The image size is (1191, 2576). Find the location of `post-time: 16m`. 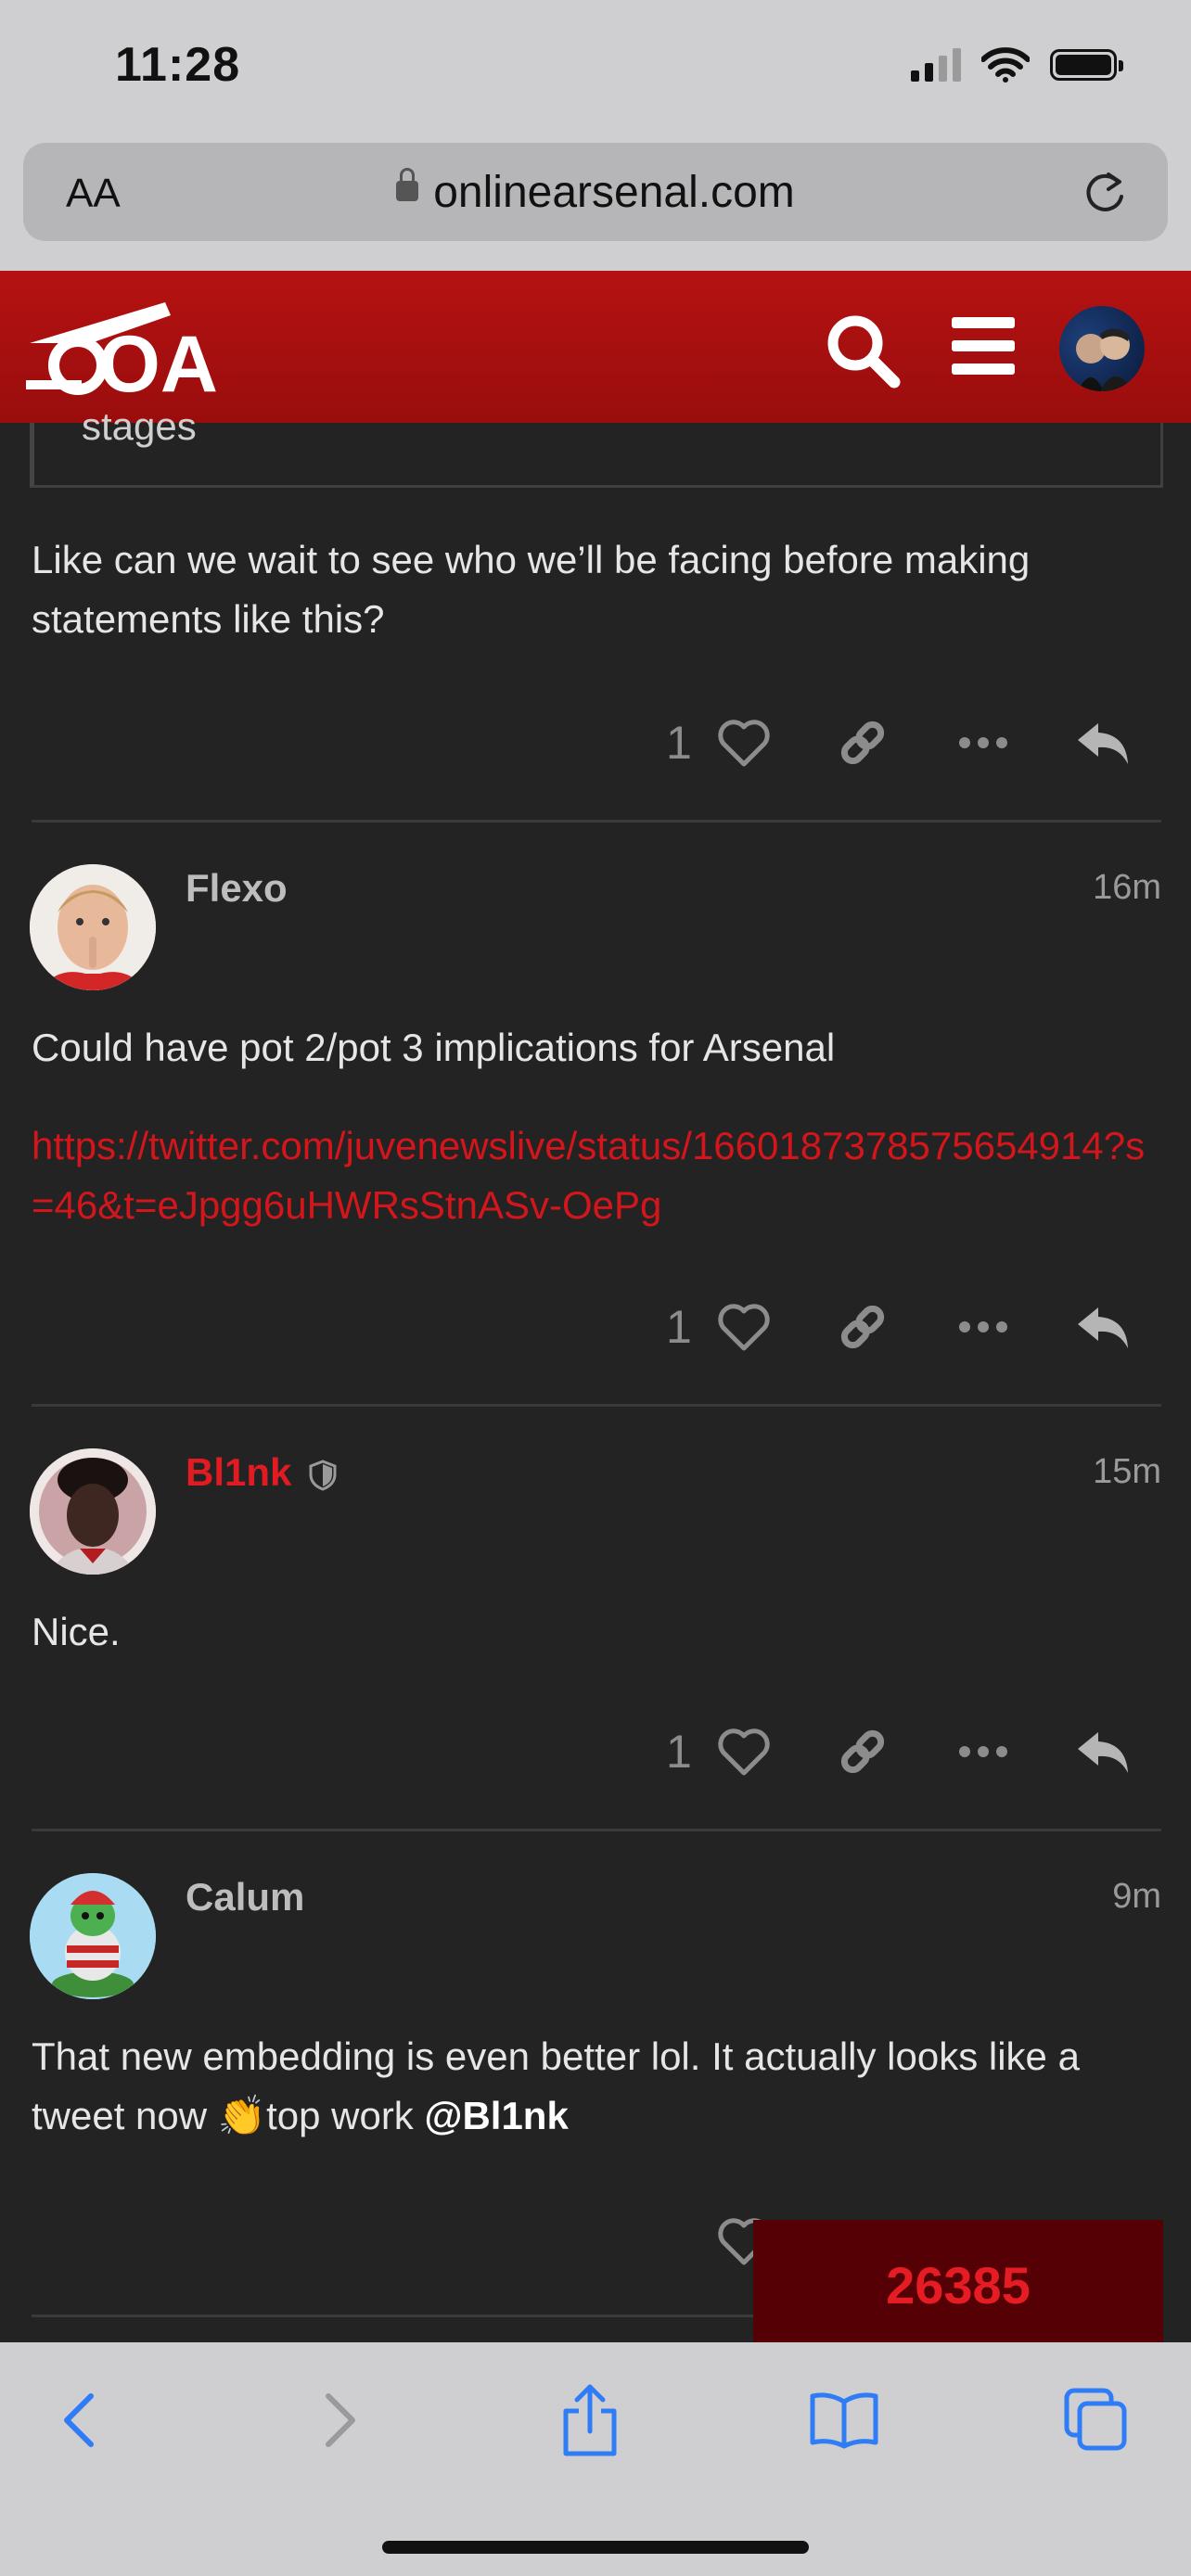

post-time: 16m is located at coordinates (1127, 888).